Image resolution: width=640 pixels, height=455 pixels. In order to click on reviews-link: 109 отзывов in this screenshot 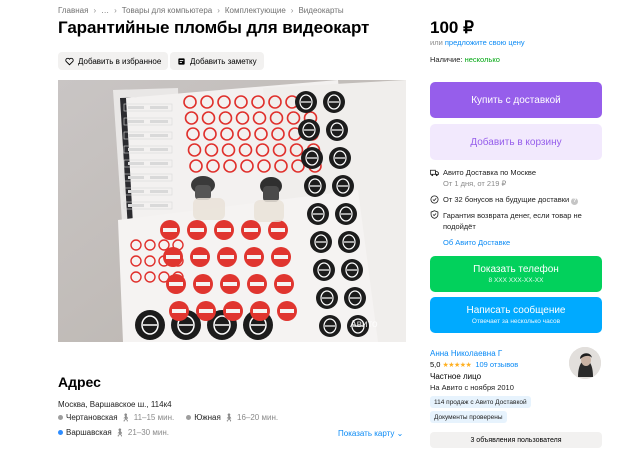, I will do `click(496, 364)`.